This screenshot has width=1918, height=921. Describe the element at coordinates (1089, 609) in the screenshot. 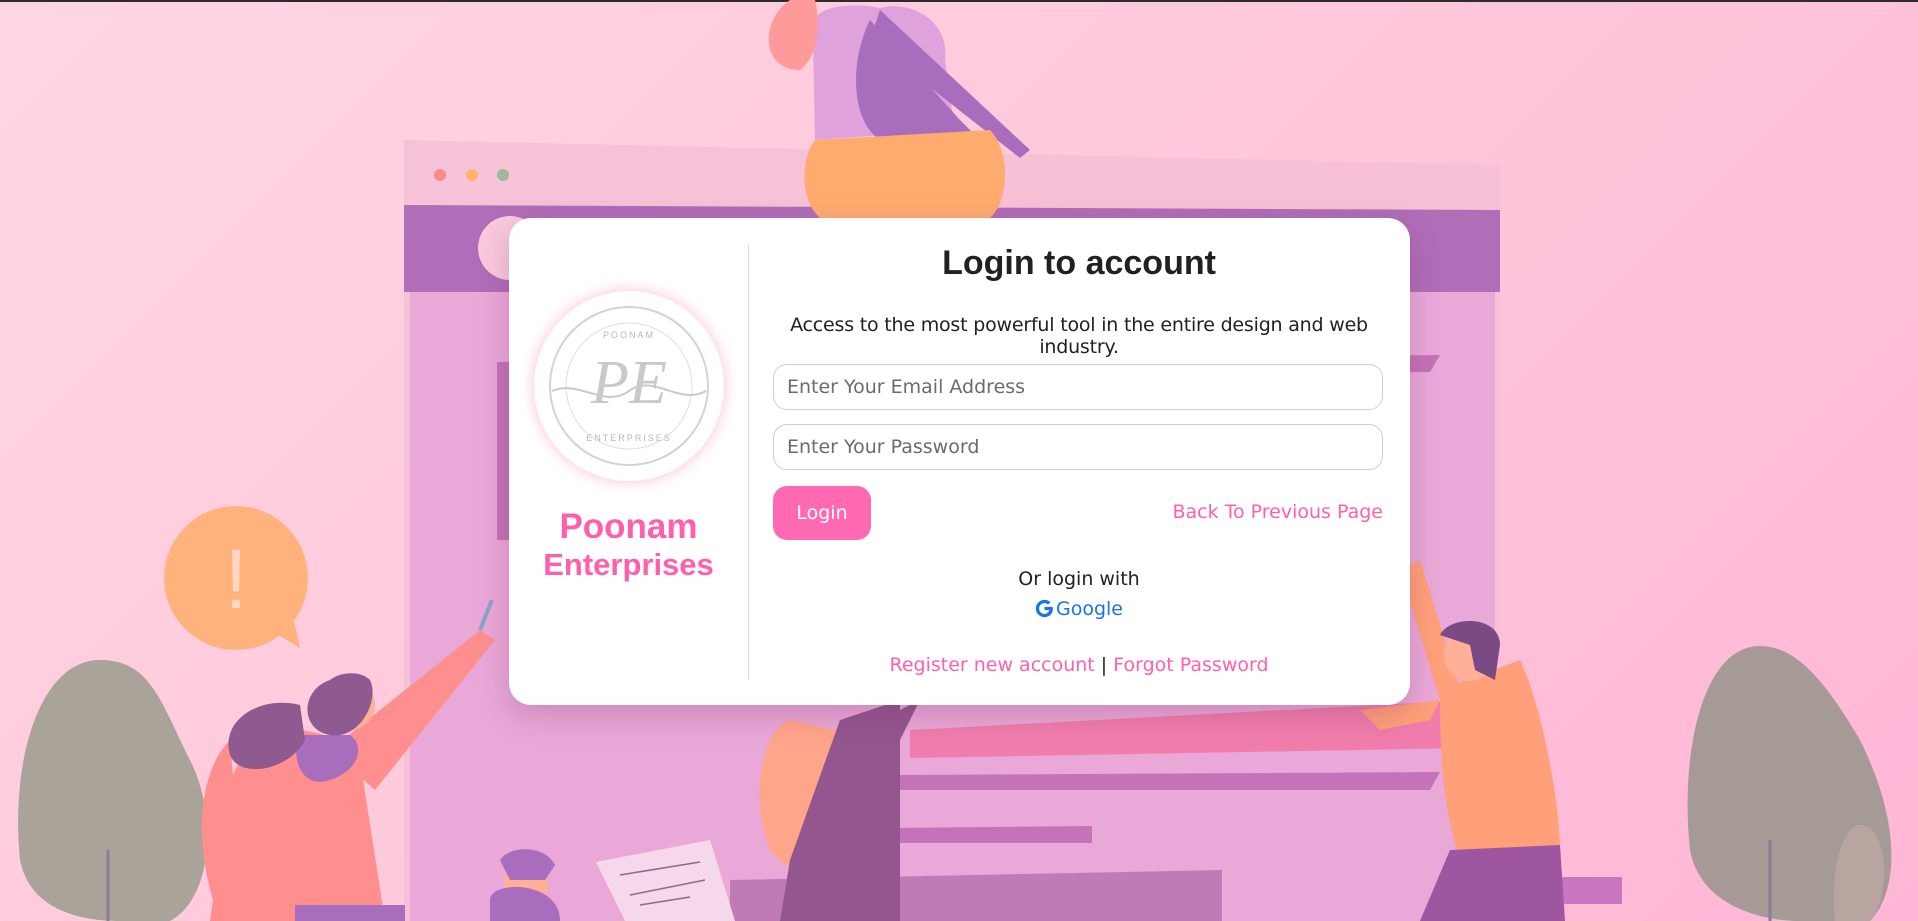

I see `google-label: Google` at that location.